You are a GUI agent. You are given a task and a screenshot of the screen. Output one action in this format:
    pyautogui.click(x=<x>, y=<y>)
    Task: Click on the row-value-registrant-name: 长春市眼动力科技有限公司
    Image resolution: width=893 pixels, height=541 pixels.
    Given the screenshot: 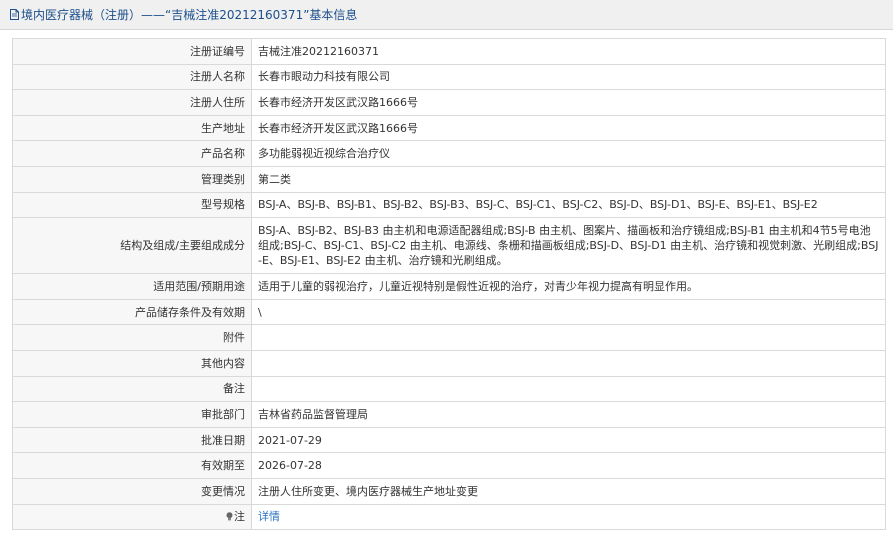 What is the action you would take?
    pyautogui.click(x=568, y=77)
    